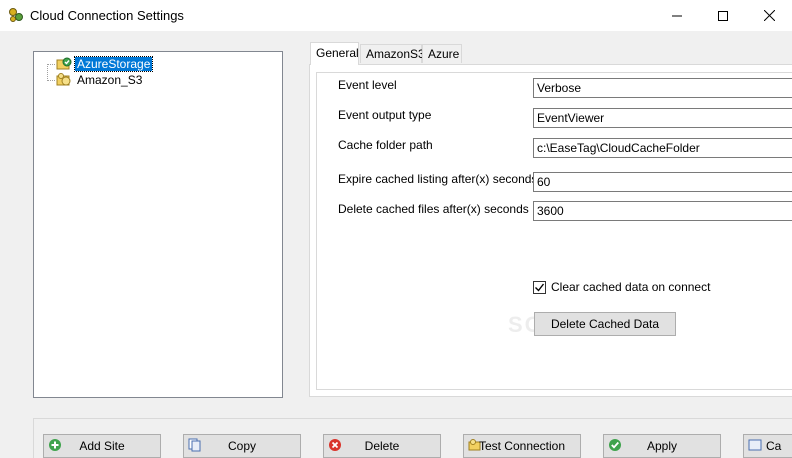 This screenshot has height=458, width=792. Describe the element at coordinates (605, 324) in the screenshot. I see `delete-cached-data-button: Delete Cached Data` at that location.